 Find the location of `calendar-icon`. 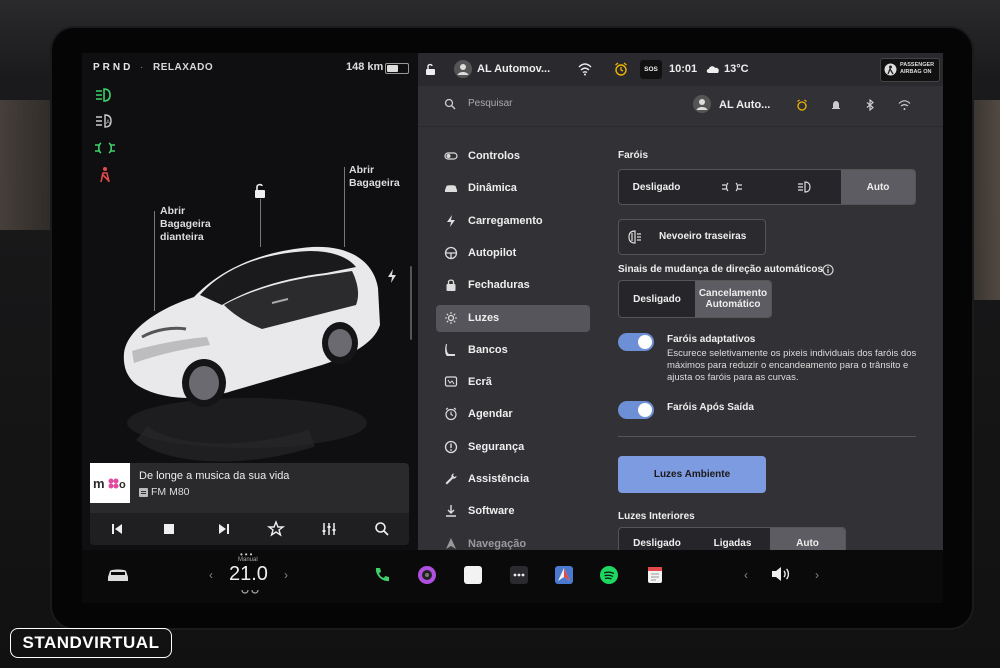

calendar-icon is located at coordinates (655, 575).